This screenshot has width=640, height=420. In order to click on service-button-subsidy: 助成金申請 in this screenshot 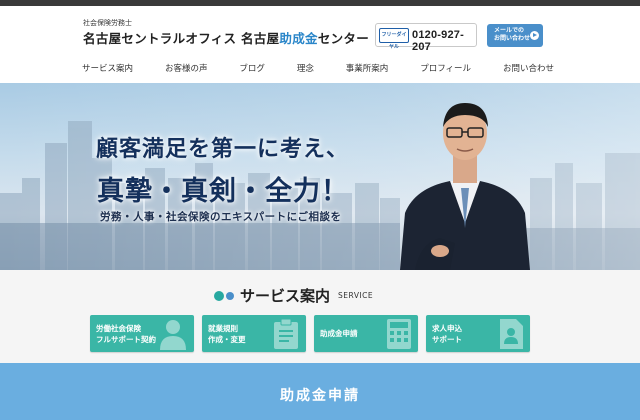, I will do `click(366, 333)`.